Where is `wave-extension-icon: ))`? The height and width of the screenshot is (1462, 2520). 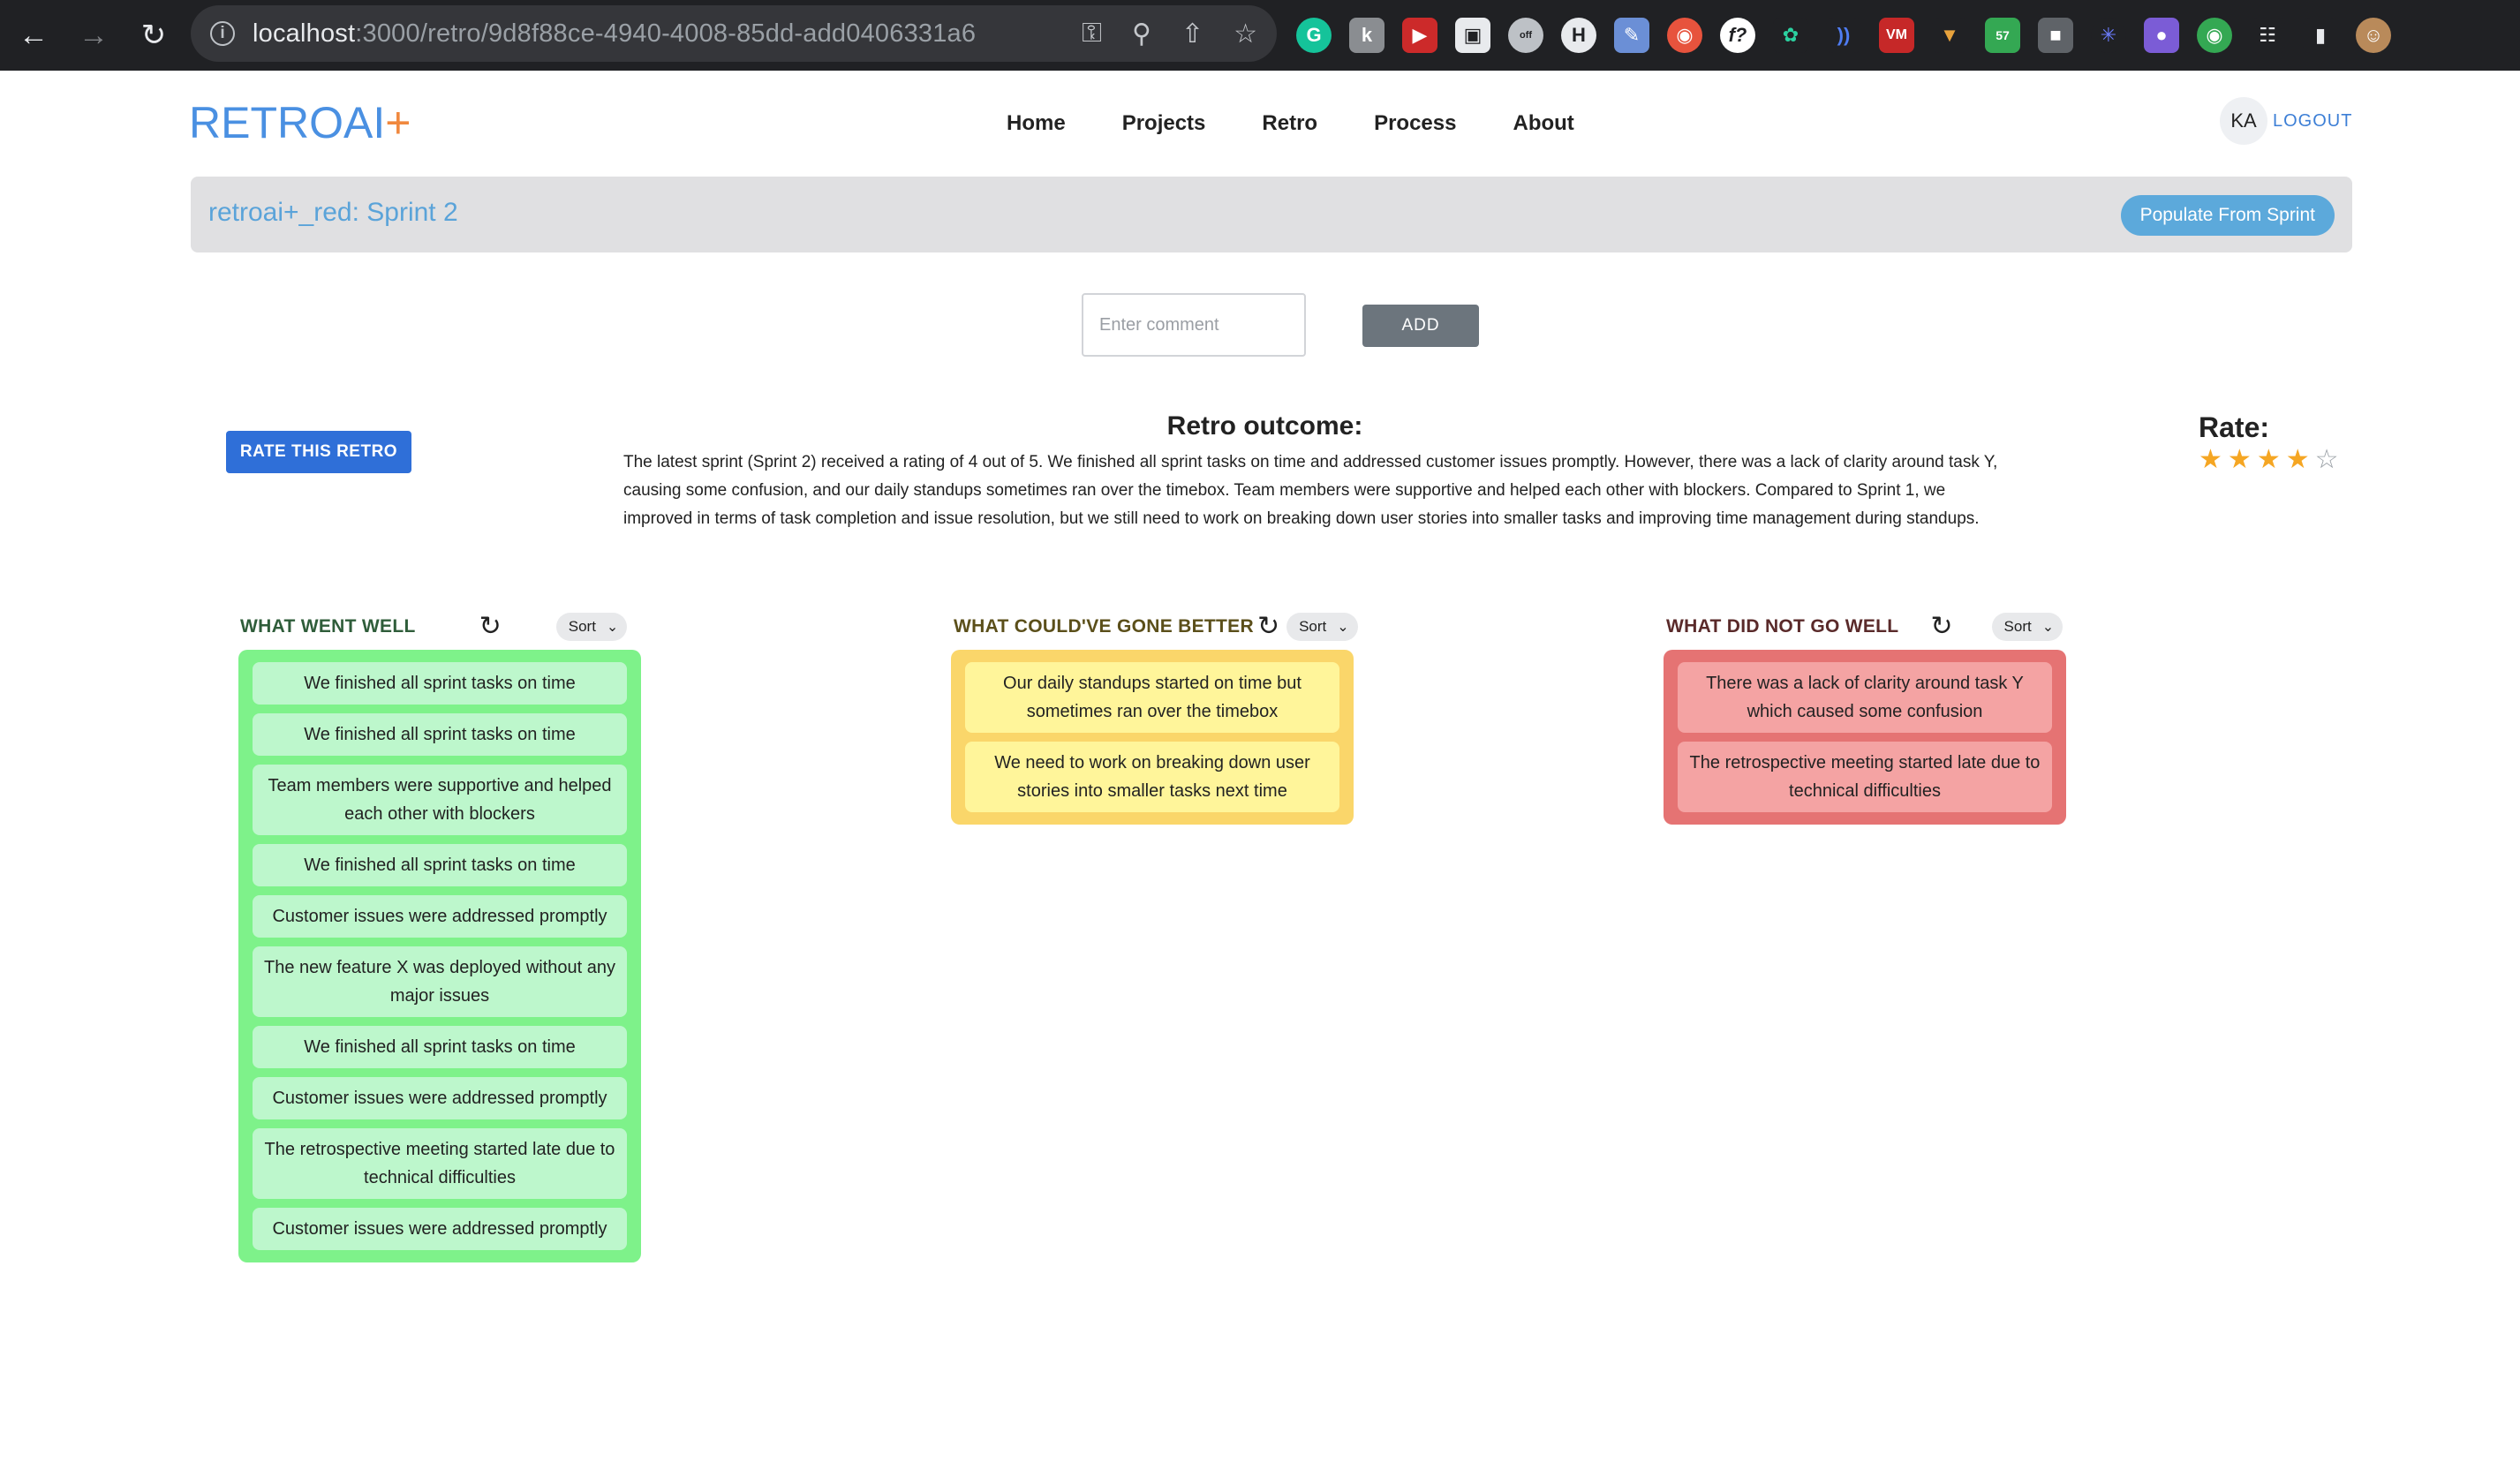 wave-extension-icon: )) is located at coordinates (1843, 35).